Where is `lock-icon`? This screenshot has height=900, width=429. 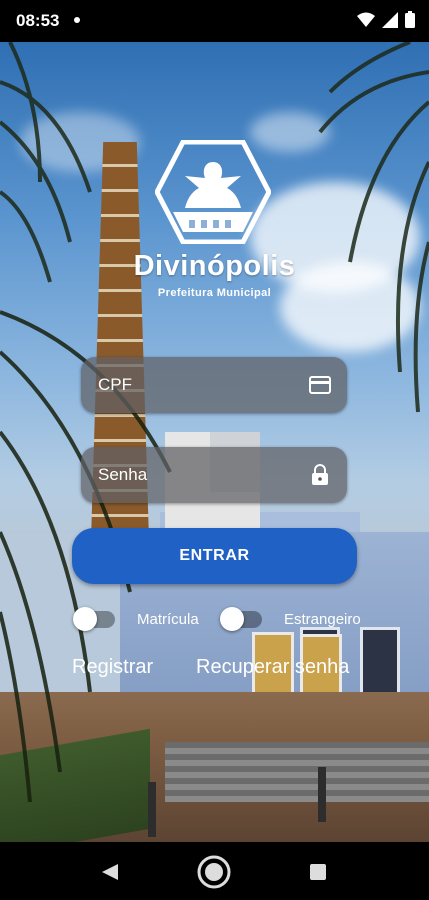
lock-icon is located at coordinates (320, 474).